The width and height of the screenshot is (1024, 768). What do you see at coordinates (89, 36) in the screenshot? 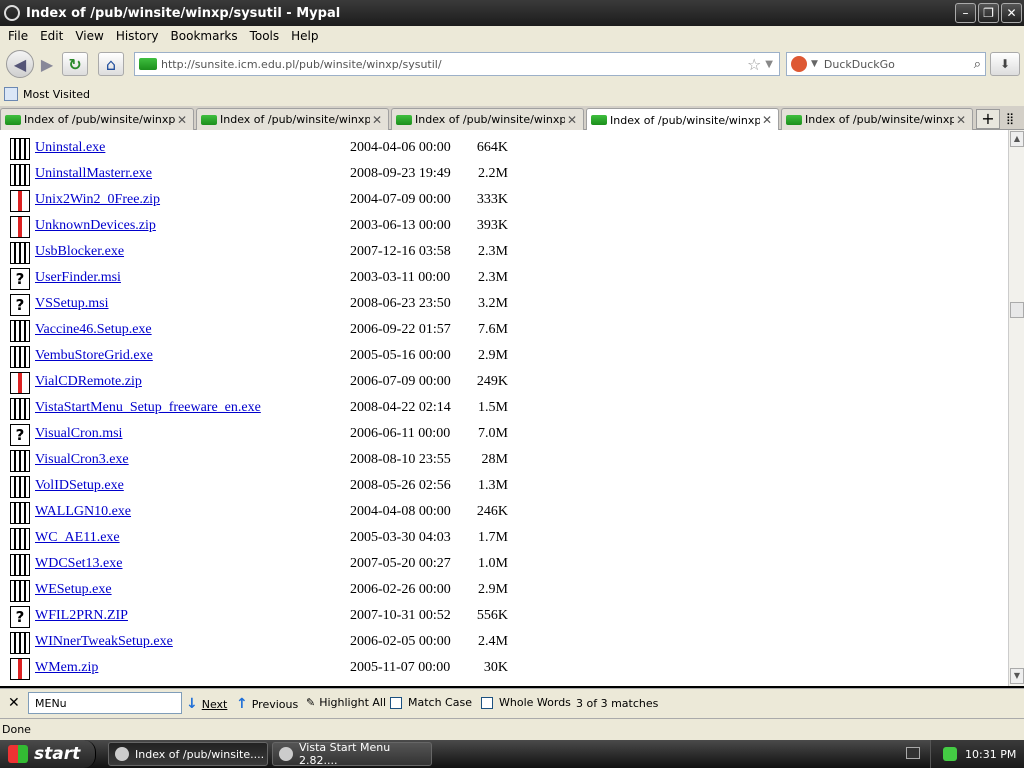
I see `menu-view: View` at bounding box center [89, 36].